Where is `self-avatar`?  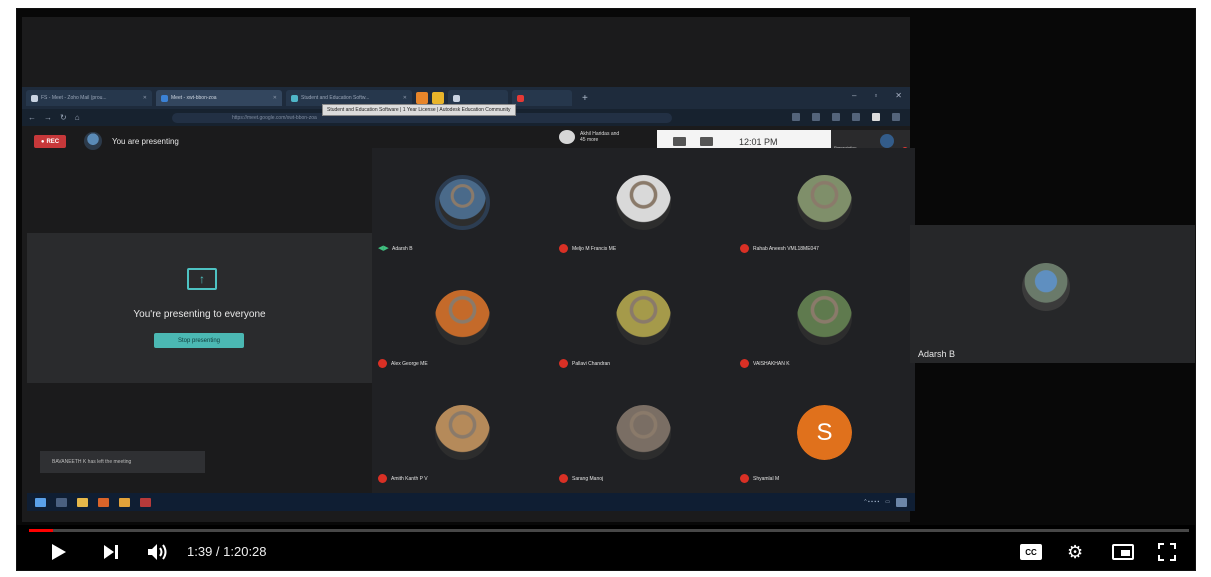 self-avatar is located at coordinates (887, 141).